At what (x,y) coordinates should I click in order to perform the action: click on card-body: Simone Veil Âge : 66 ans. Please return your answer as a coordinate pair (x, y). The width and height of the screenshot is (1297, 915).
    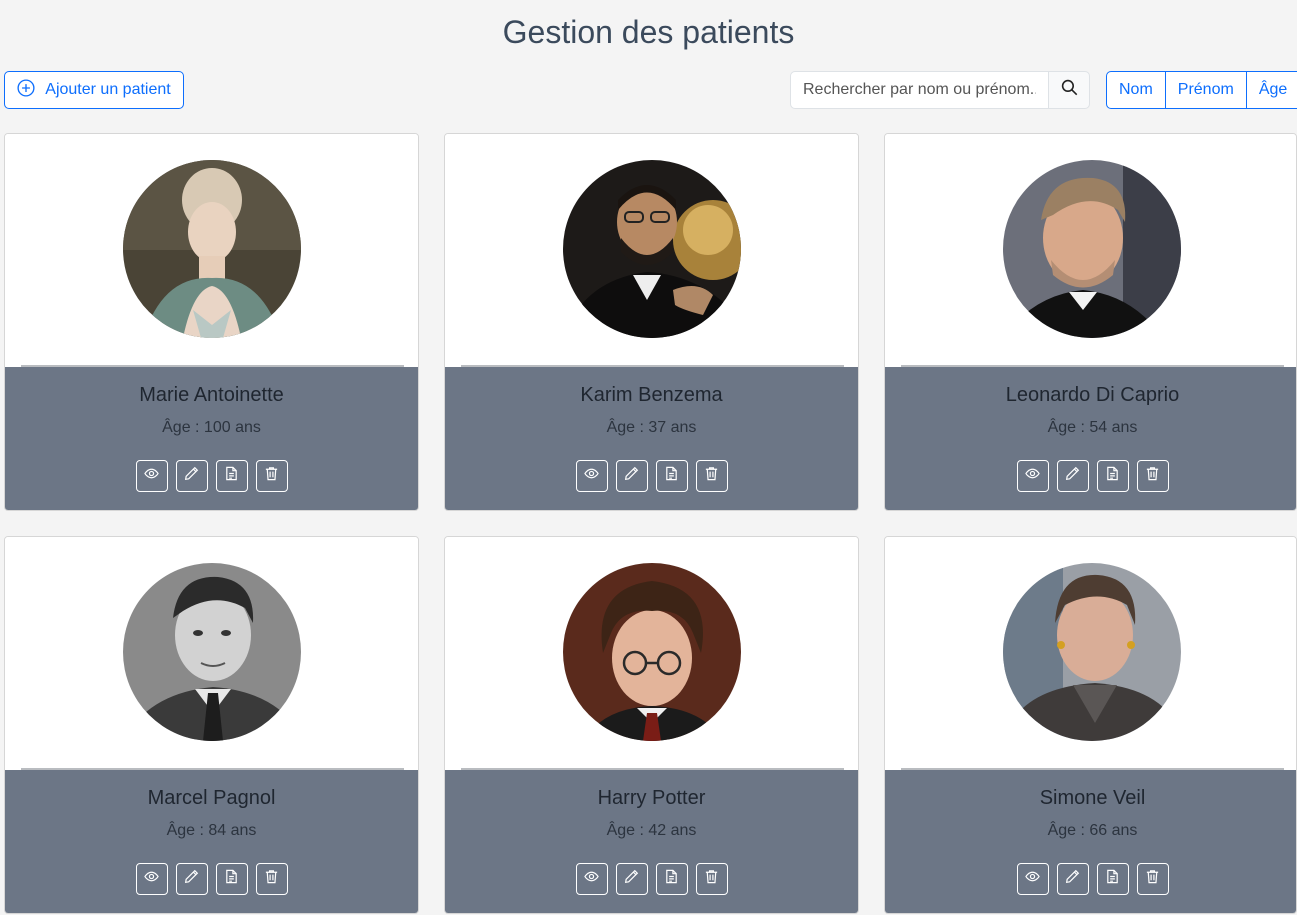
    Looking at the image, I should click on (1090, 841).